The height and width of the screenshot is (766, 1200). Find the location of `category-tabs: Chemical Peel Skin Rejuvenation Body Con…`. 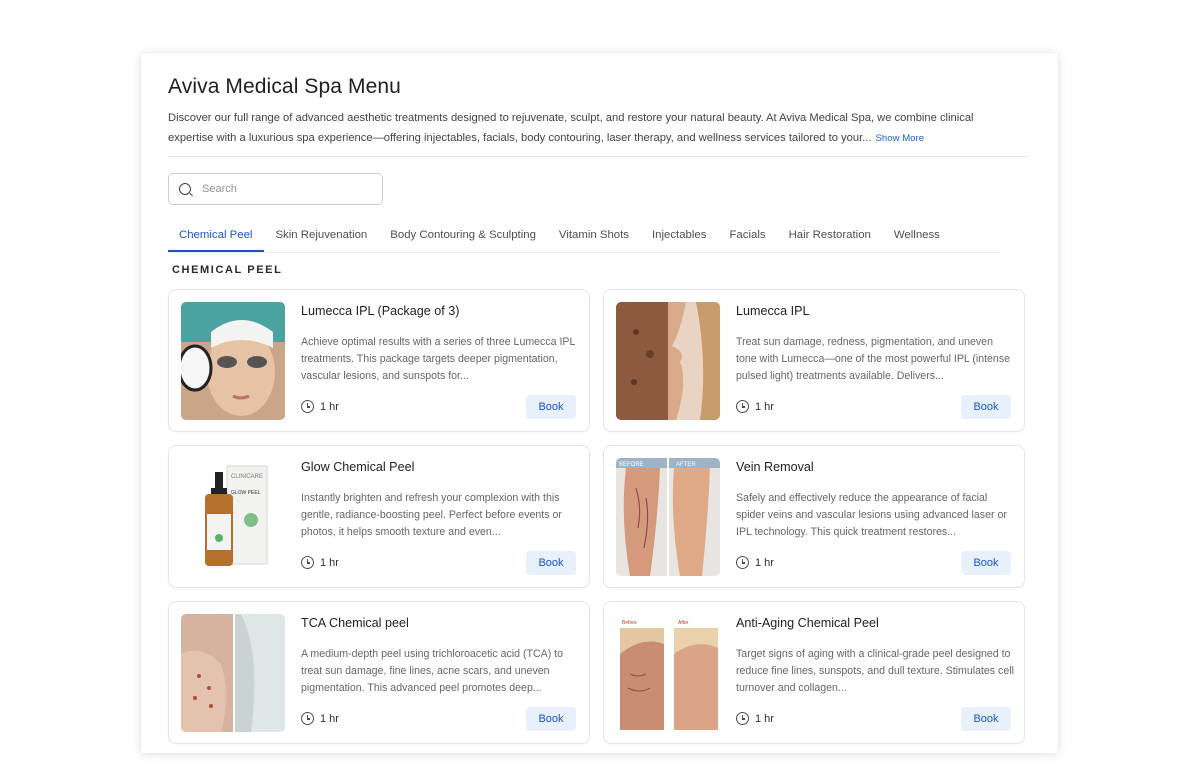

category-tabs: Chemical Peel Skin Rejuvenation Body Con… is located at coordinates (584, 237).